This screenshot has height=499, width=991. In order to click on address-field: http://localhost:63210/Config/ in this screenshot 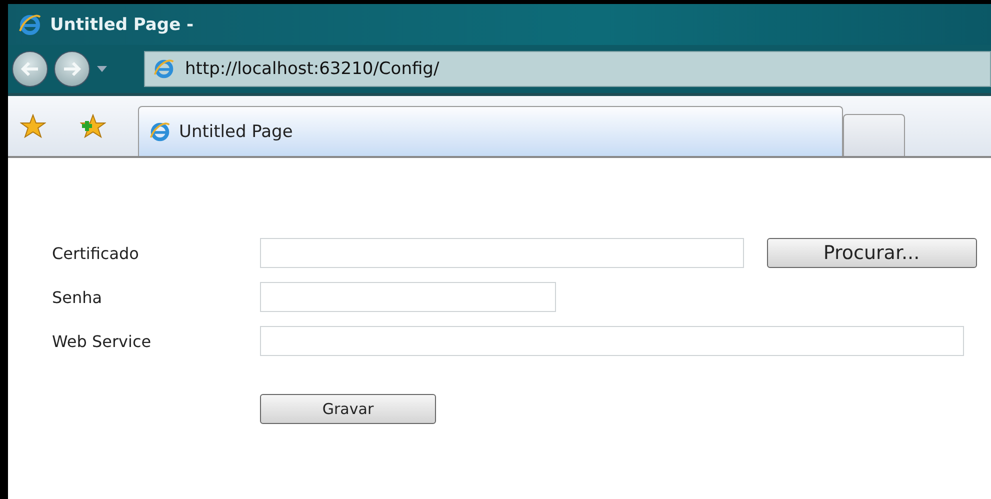, I will do `click(567, 69)`.